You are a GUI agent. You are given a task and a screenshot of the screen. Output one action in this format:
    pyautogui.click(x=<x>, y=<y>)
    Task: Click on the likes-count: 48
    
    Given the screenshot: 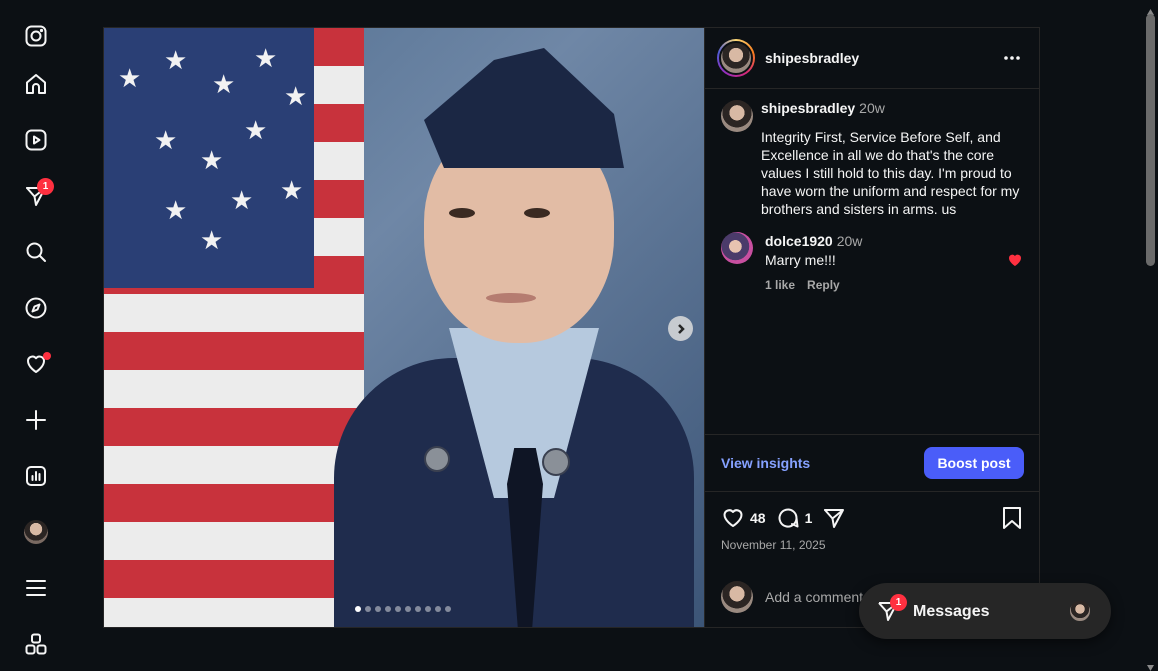 What is the action you would take?
    pyautogui.click(x=758, y=518)
    